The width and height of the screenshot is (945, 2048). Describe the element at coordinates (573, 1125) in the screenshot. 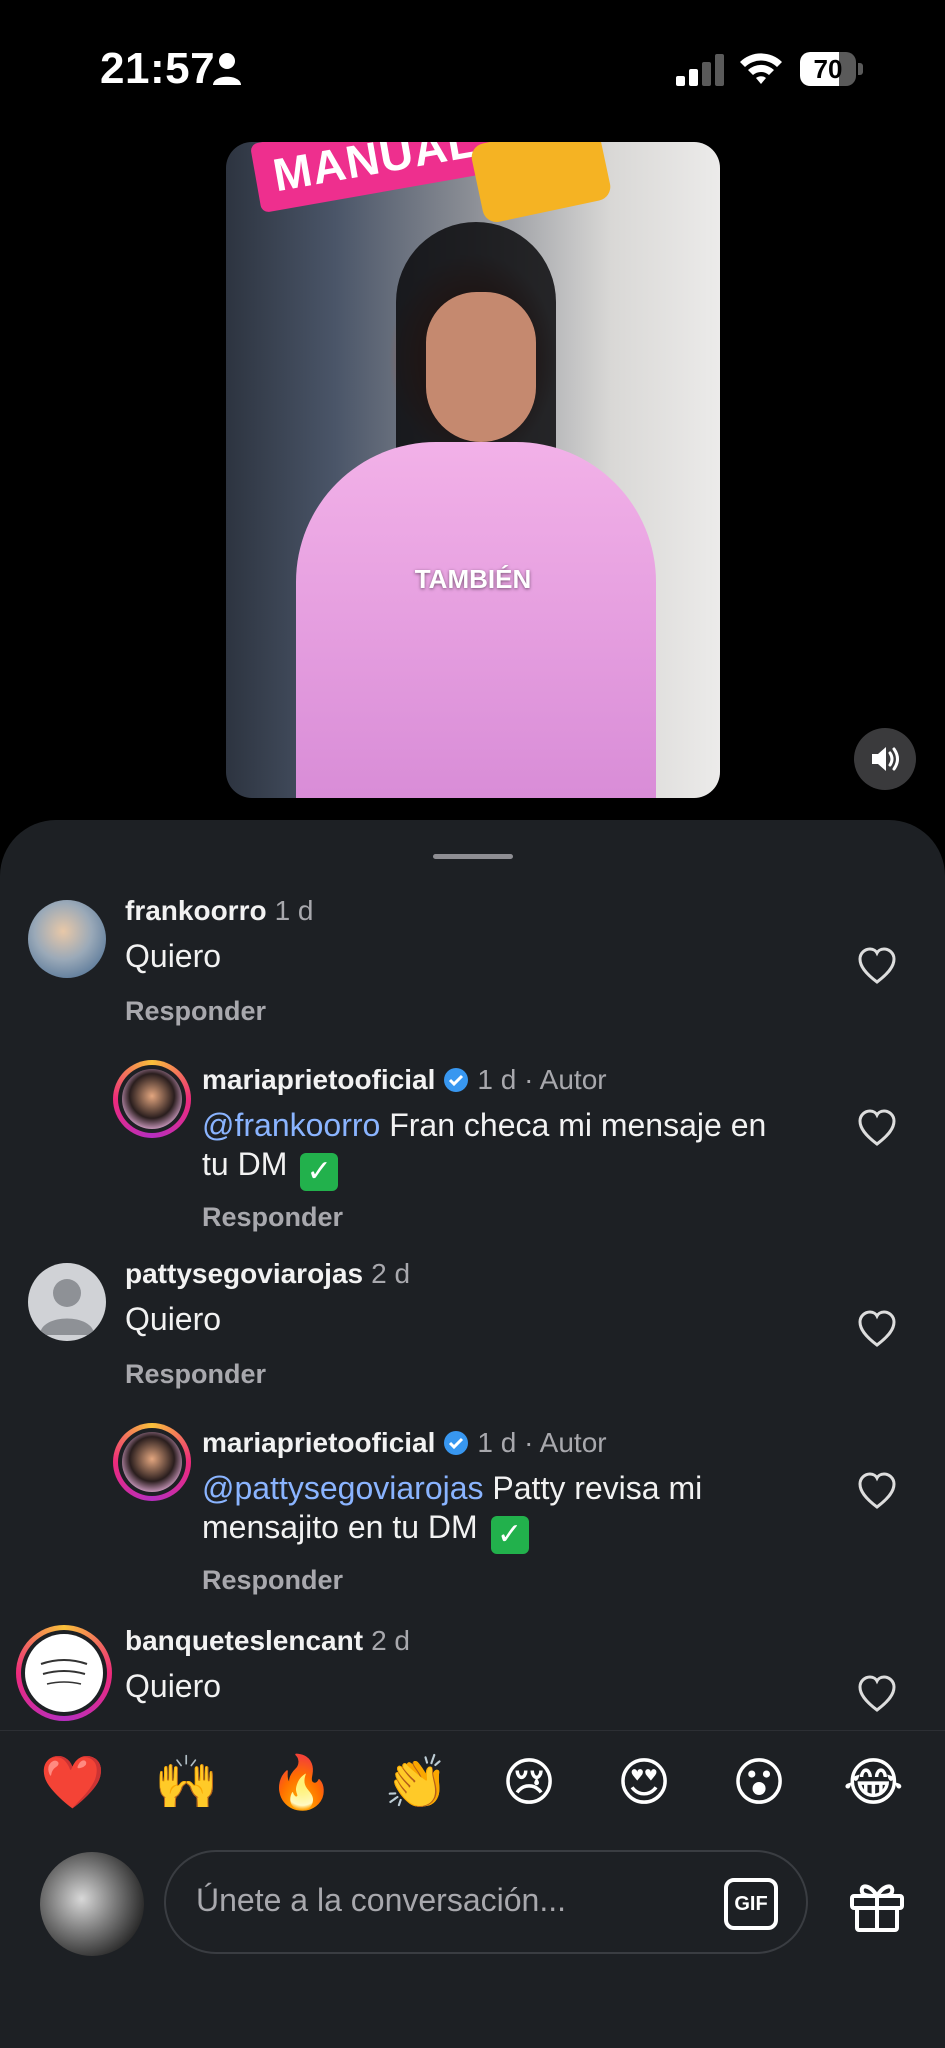

I see `comment-text: Fran checa mi mensaje en` at that location.